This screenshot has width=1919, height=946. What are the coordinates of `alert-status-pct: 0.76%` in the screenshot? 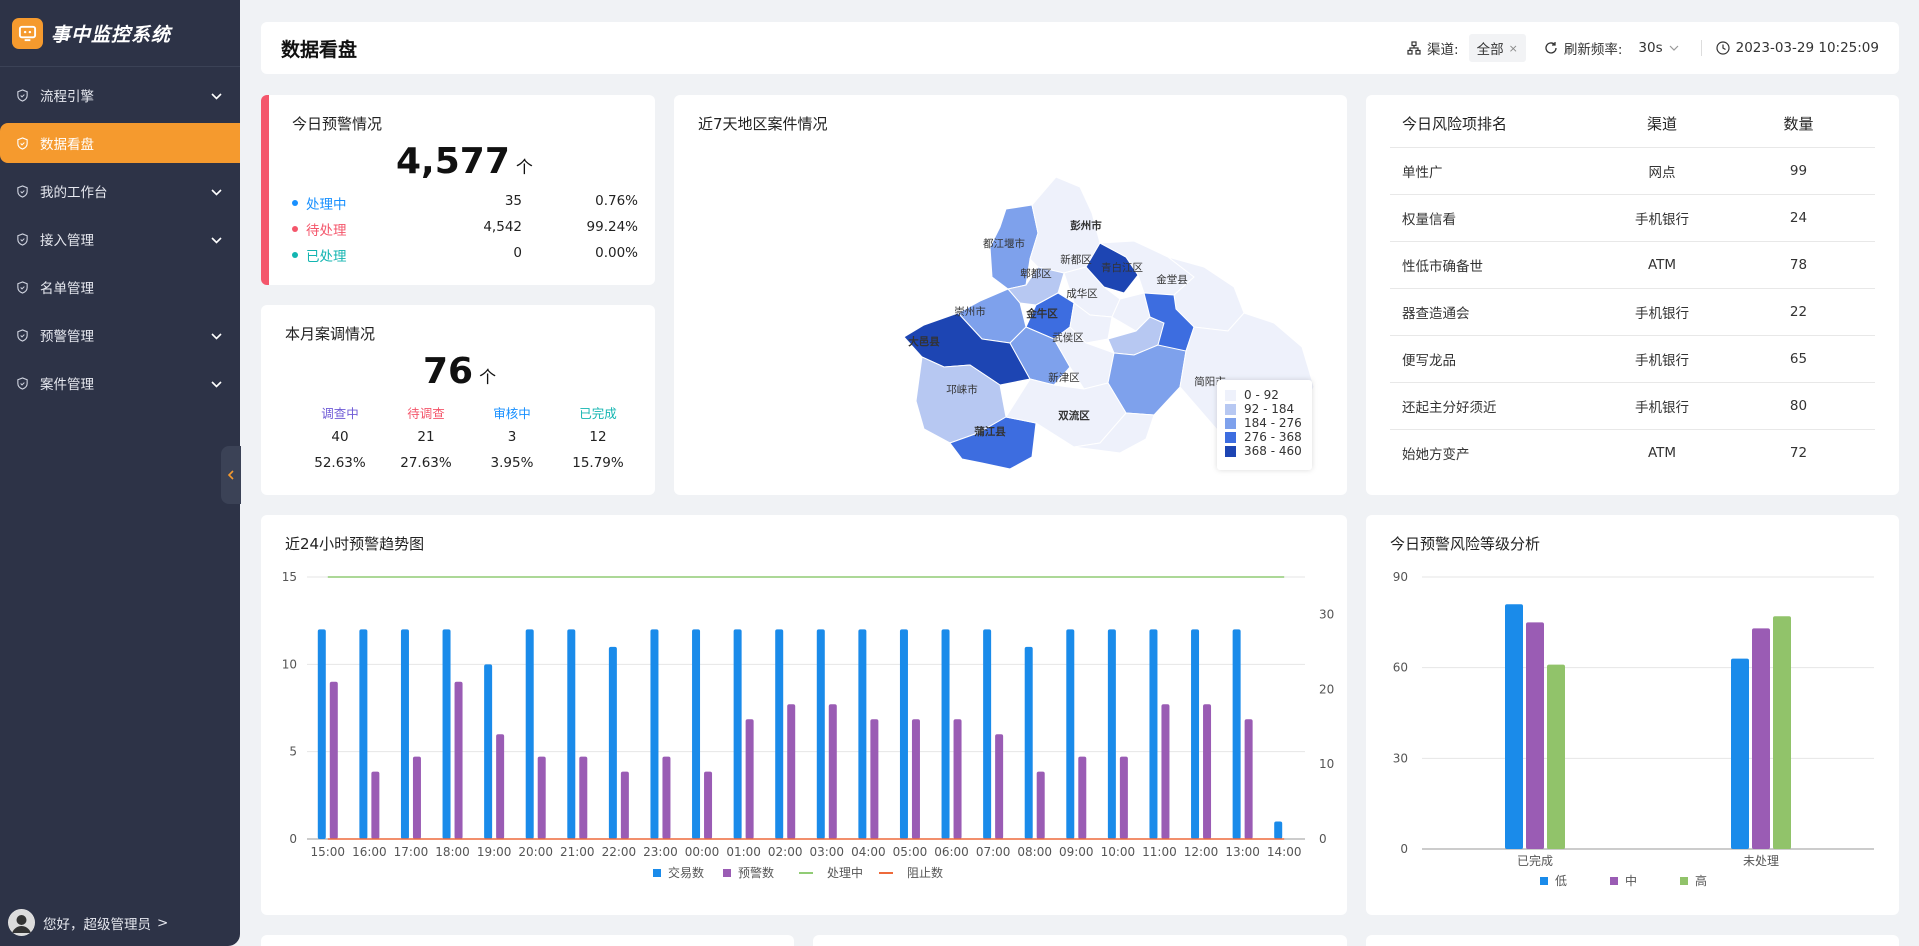 It's located at (616, 201).